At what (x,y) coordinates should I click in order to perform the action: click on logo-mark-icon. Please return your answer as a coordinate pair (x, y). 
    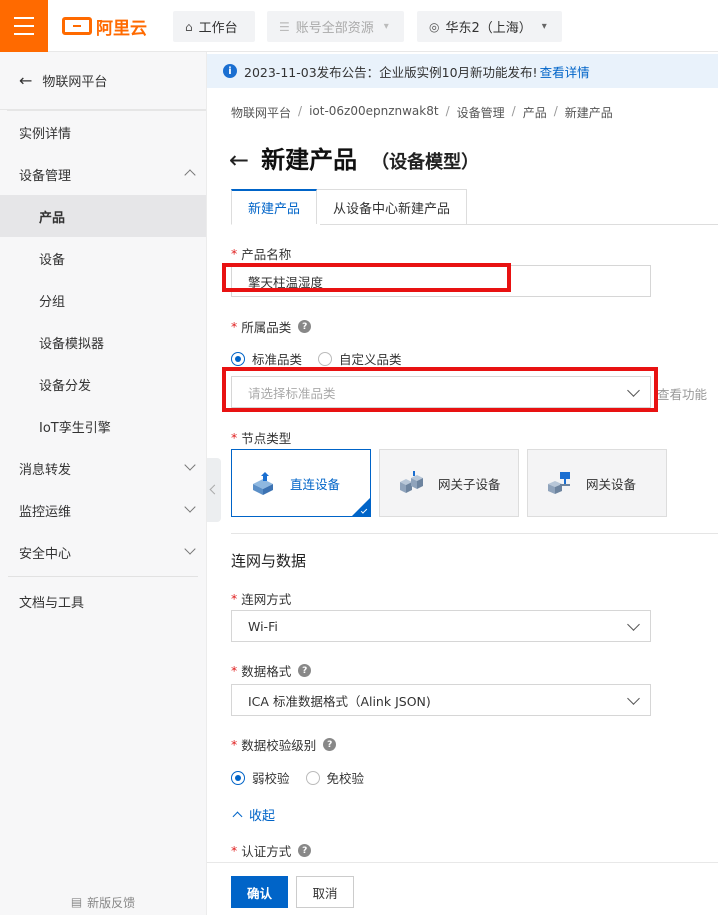
    Looking at the image, I should click on (77, 26).